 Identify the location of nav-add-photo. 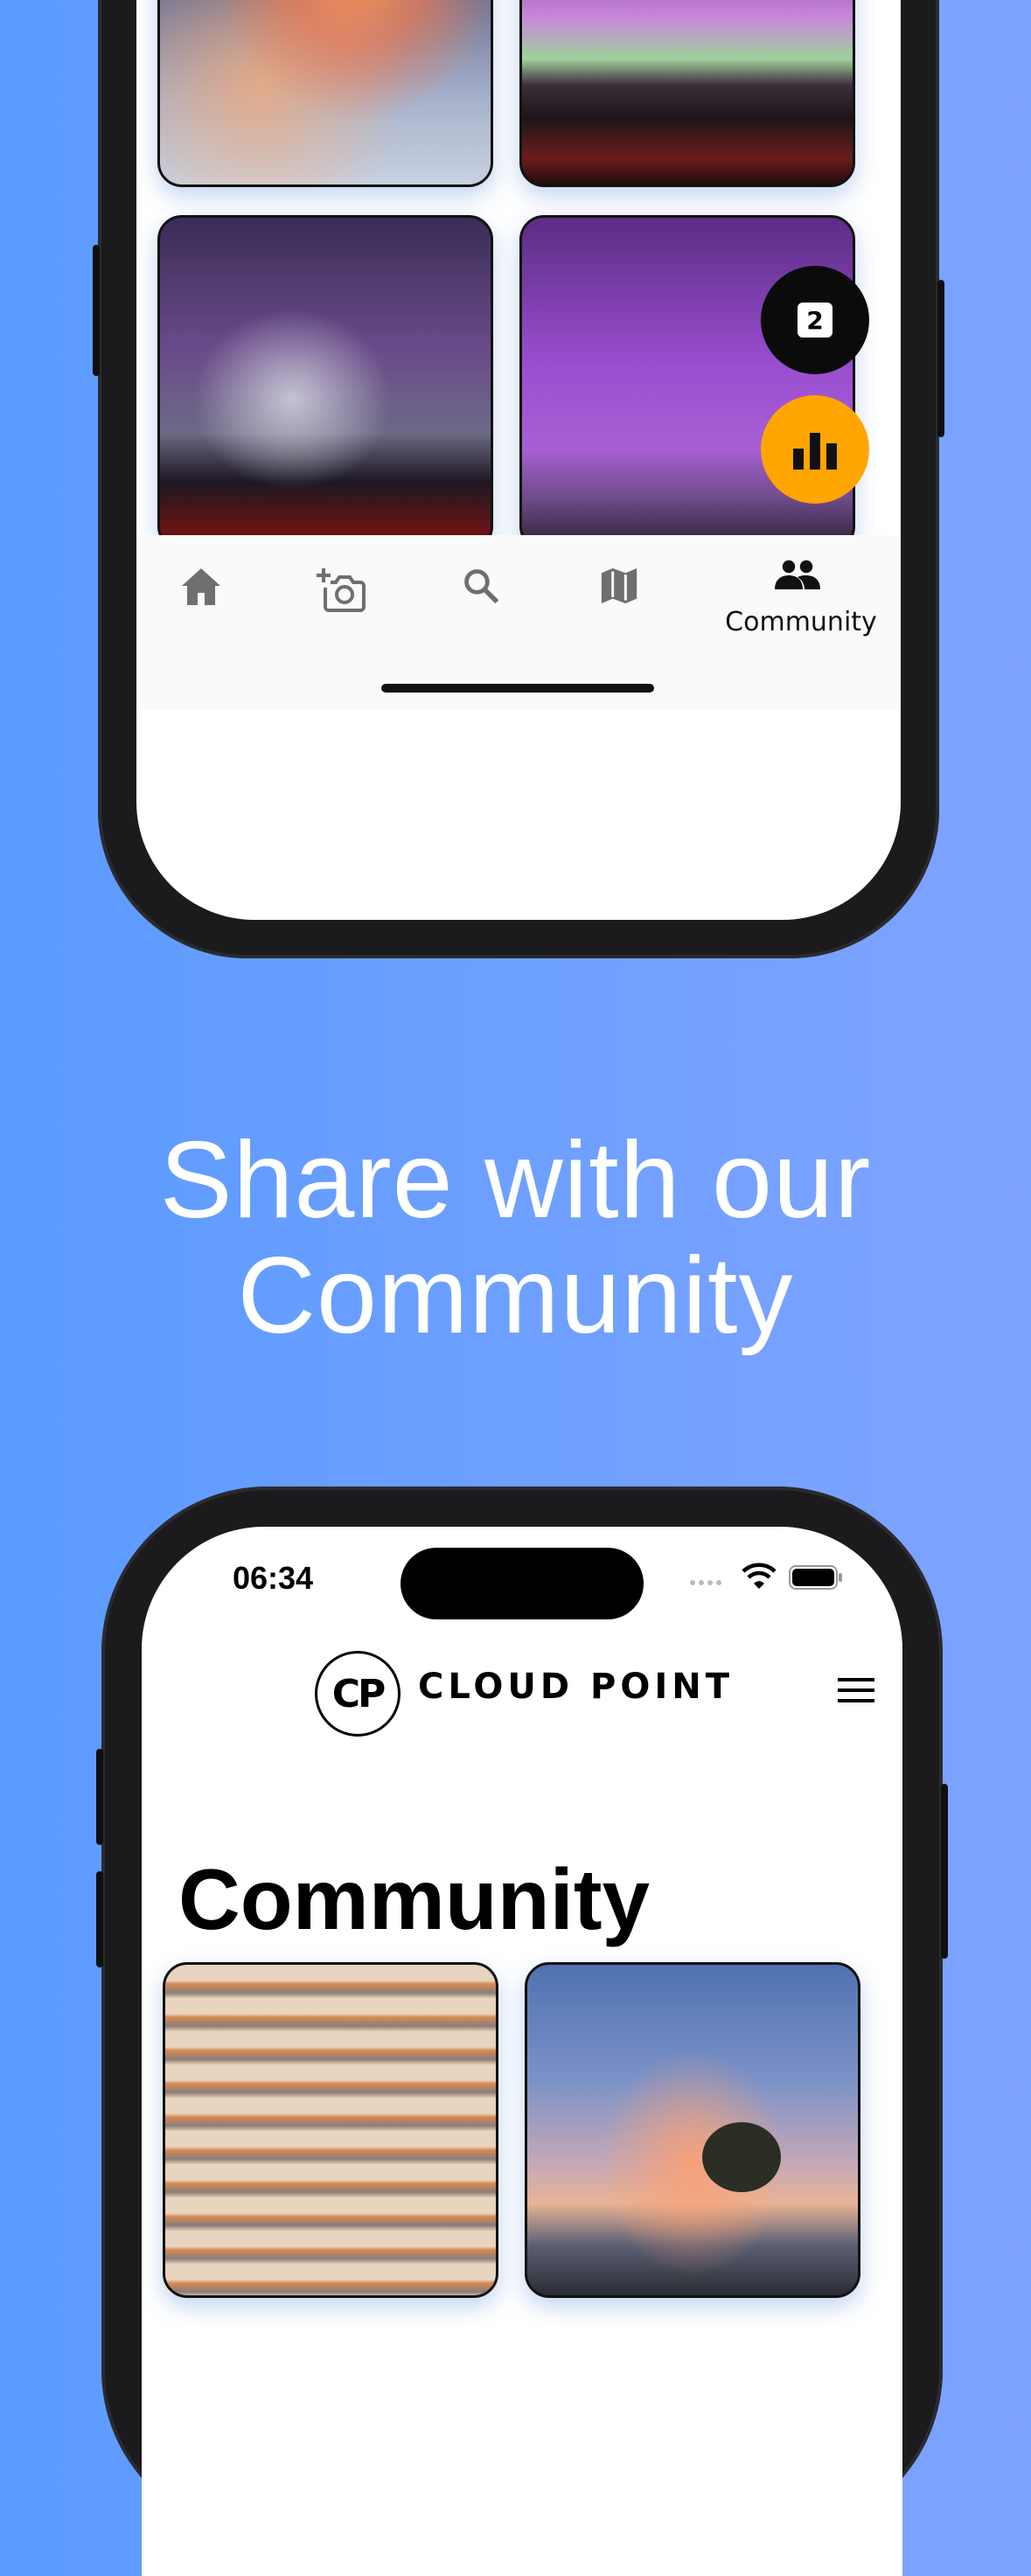
(341, 594).